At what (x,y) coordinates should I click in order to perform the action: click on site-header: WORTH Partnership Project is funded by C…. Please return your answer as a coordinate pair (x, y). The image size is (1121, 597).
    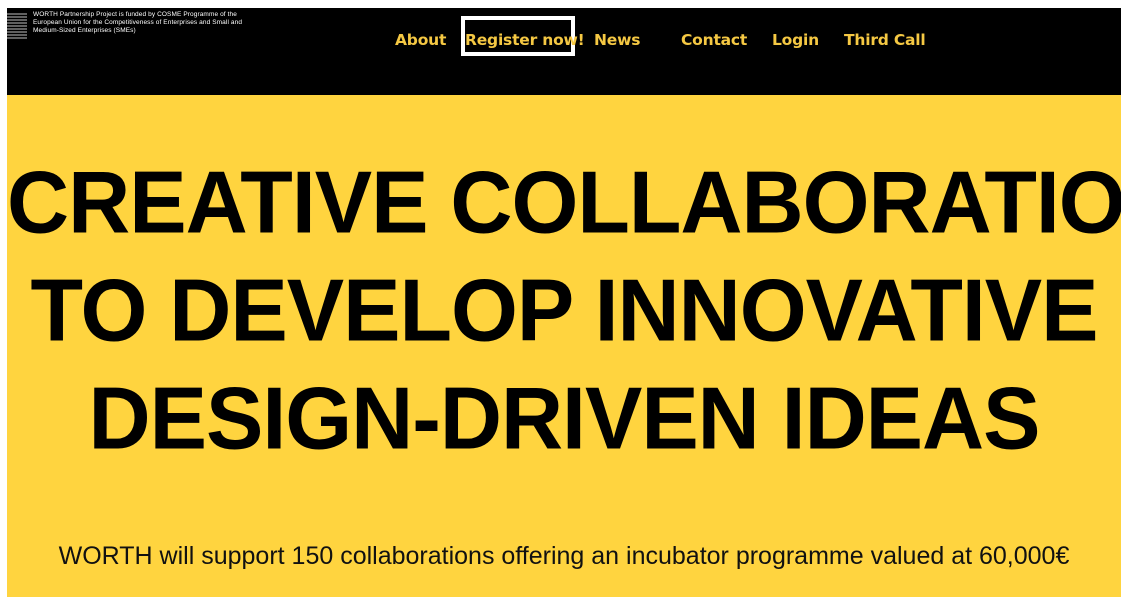
    Looking at the image, I should click on (564, 51).